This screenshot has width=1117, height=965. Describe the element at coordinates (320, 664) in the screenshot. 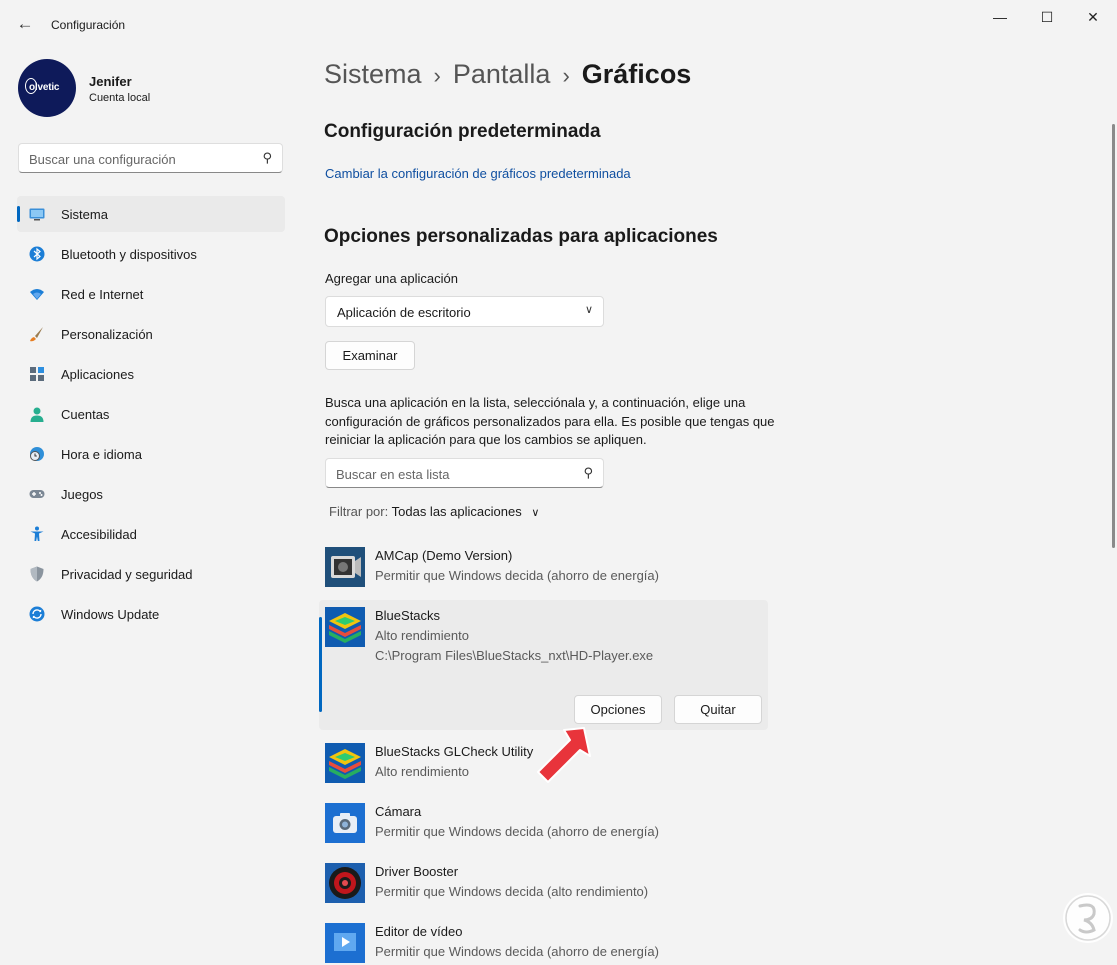

I see `selection-indicator` at that location.